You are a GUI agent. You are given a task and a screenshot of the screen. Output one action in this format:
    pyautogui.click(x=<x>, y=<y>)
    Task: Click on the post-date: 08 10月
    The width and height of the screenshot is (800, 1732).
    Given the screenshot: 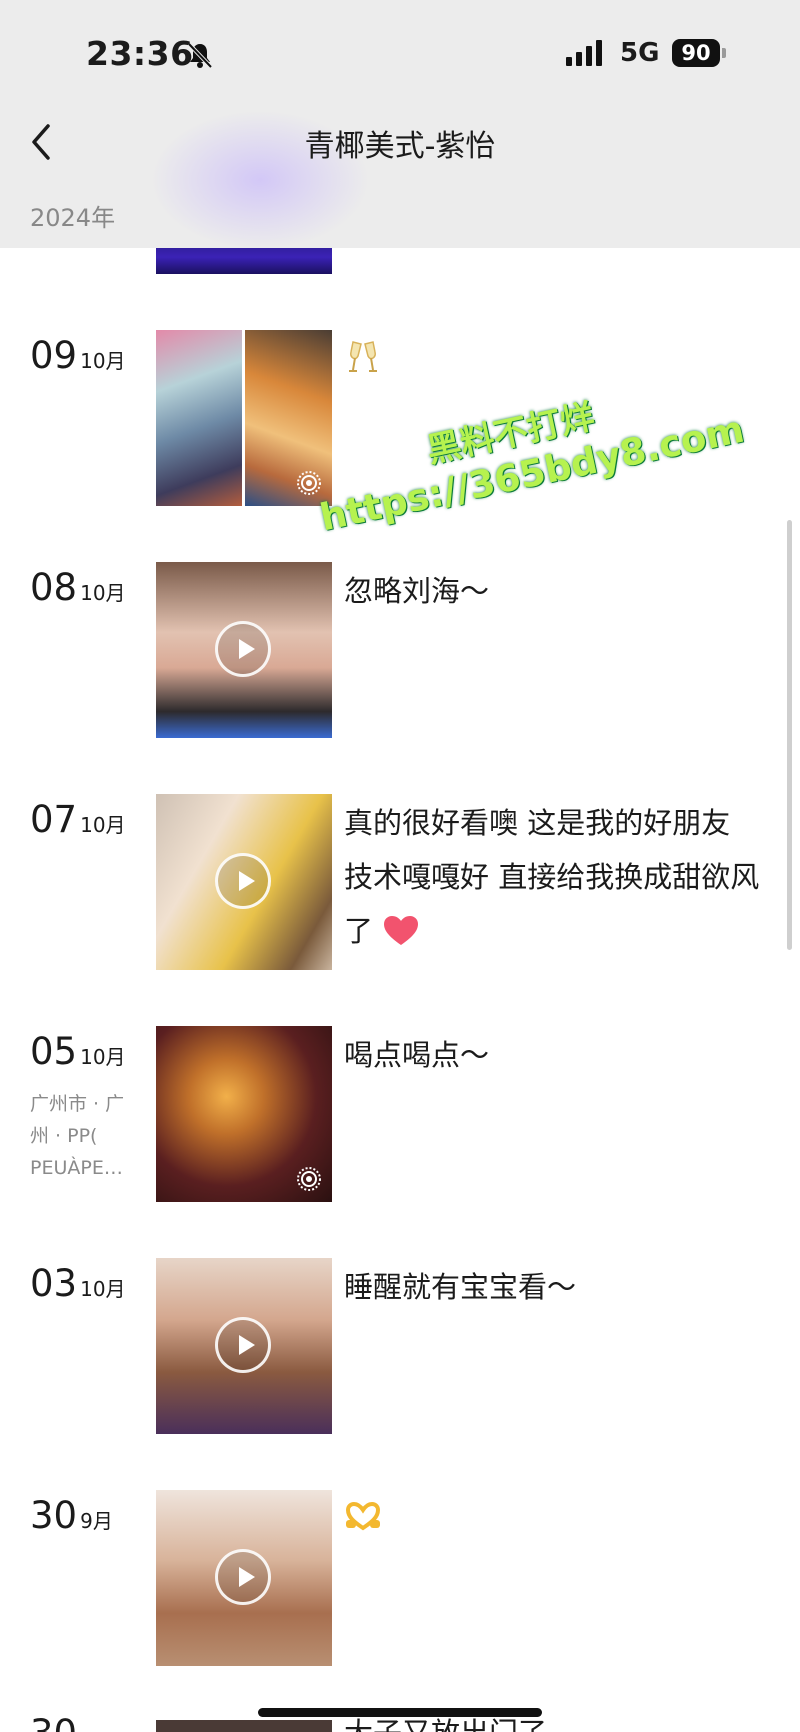 What is the action you would take?
    pyautogui.click(x=78, y=587)
    